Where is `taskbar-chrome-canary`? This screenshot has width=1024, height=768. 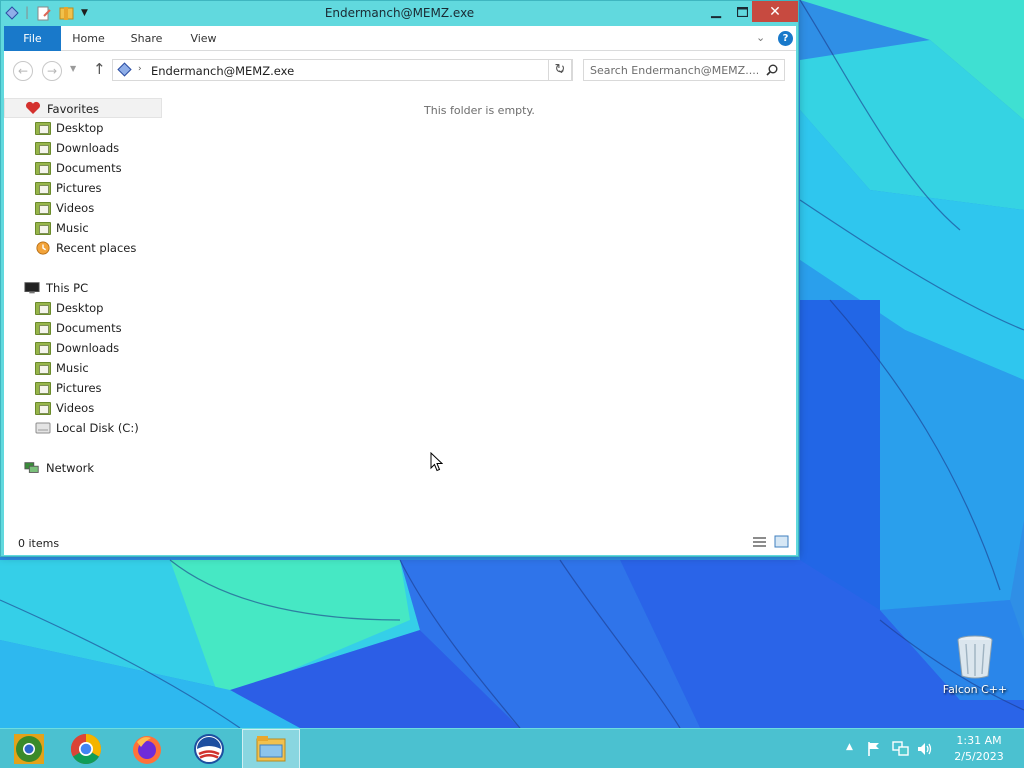 taskbar-chrome-canary is located at coordinates (29, 748).